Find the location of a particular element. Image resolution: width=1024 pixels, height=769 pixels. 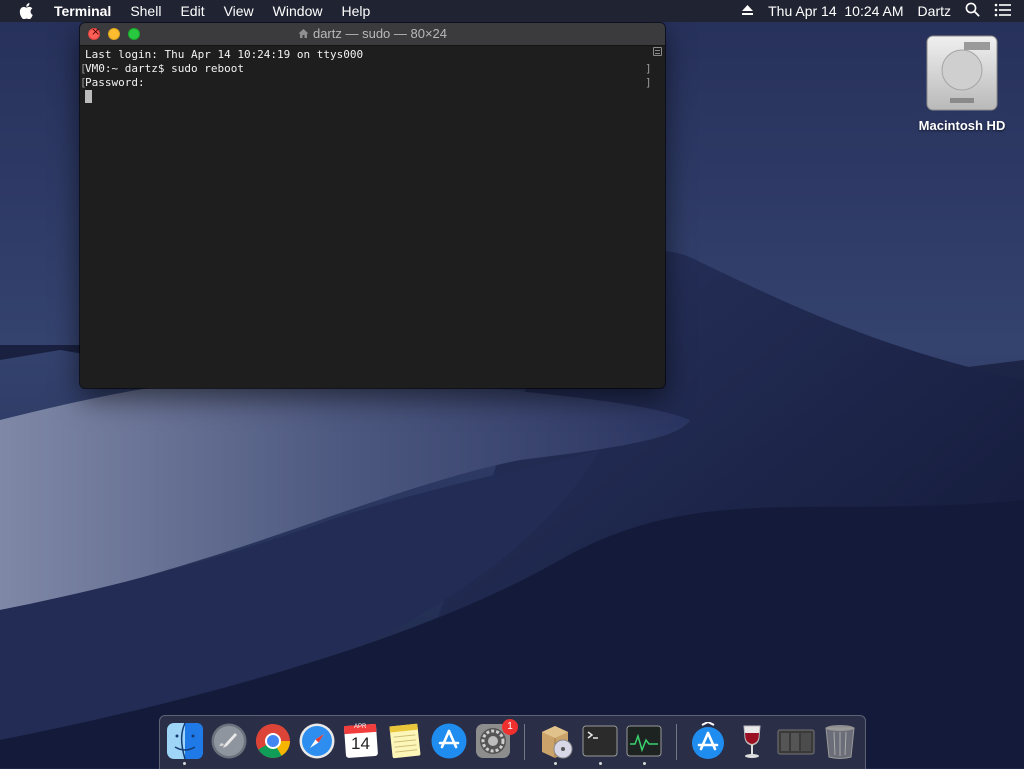

desktop-drive-macintosh-hd: Macintosh HD is located at coordinates (962, 83).